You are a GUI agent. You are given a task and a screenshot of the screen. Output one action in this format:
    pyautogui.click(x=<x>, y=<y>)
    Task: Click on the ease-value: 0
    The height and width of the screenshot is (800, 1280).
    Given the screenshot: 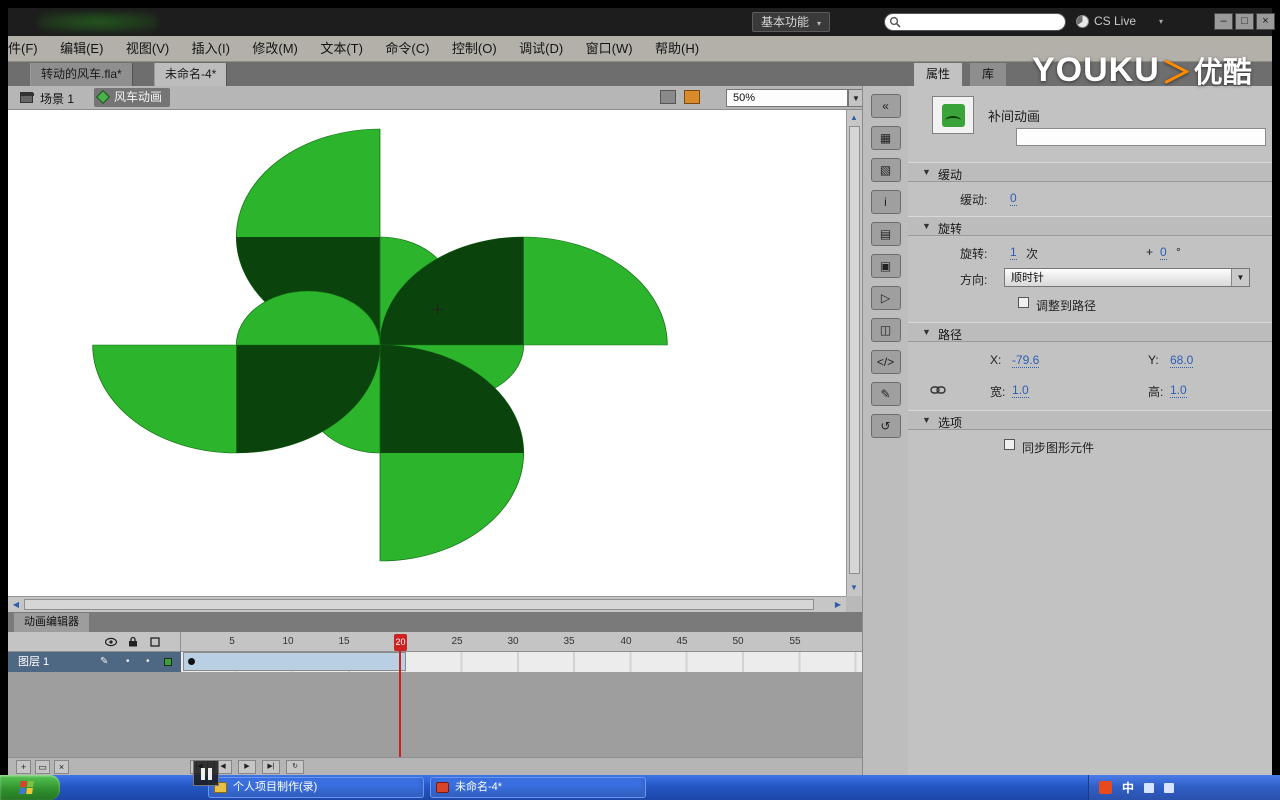 What is the action you would take?
    pyautogui.click(x=1013, y=198)
    